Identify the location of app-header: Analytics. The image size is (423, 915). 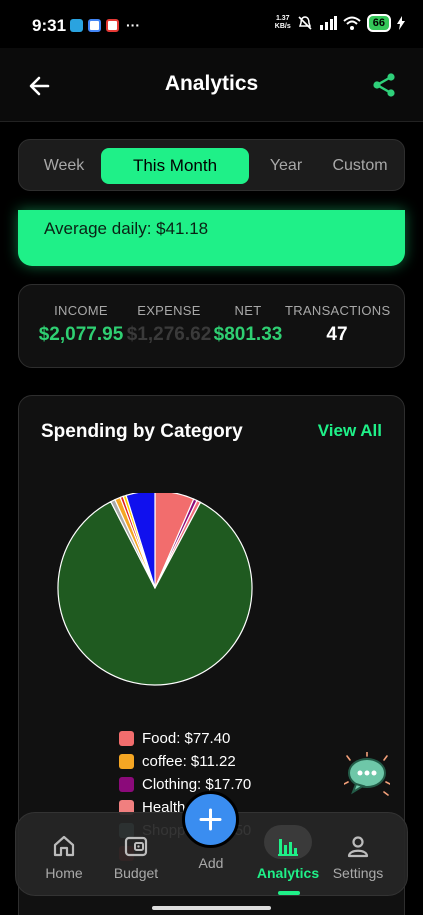
(211, 85).